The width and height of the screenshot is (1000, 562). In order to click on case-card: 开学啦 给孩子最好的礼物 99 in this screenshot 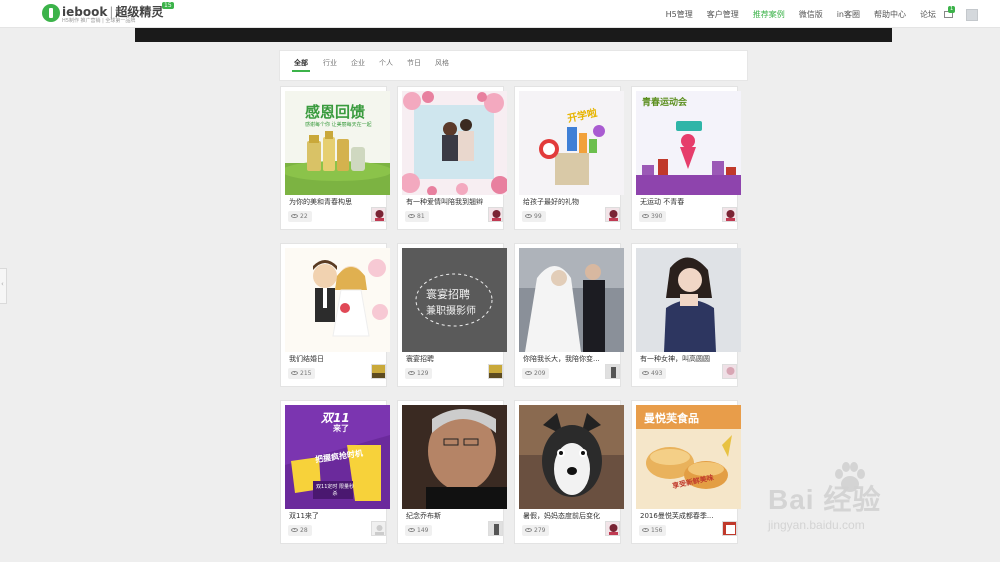, I will do `click(569, 158)`.